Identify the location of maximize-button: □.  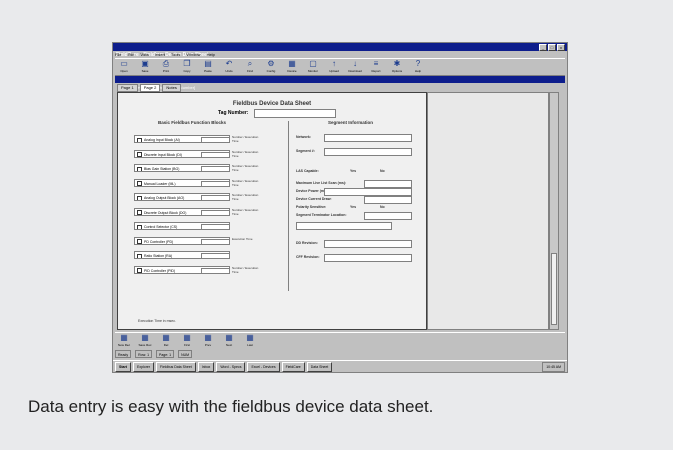
(552, 47).